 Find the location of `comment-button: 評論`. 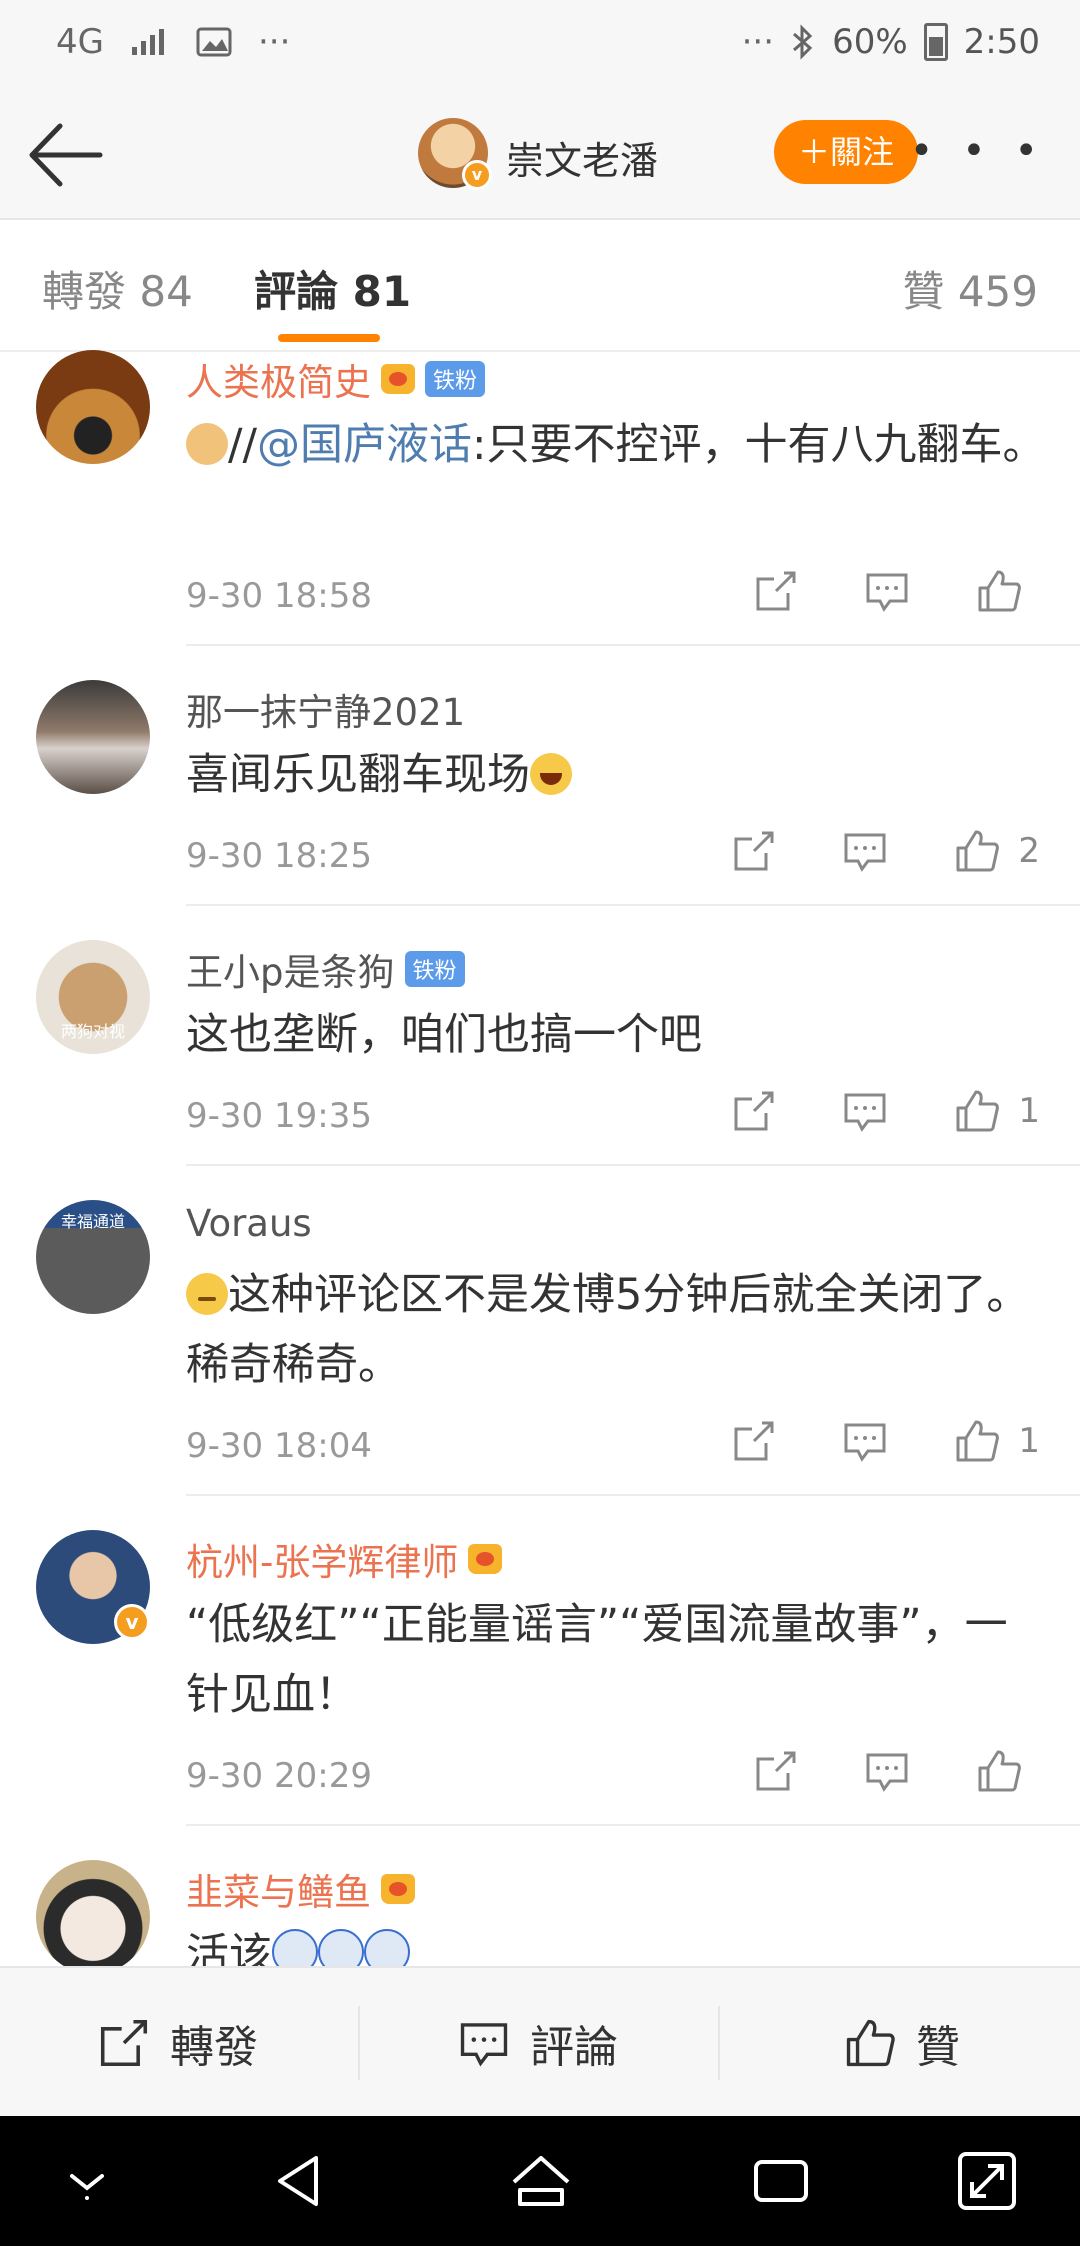

comment-button: 評論 is located at coordinates (538, 2043).